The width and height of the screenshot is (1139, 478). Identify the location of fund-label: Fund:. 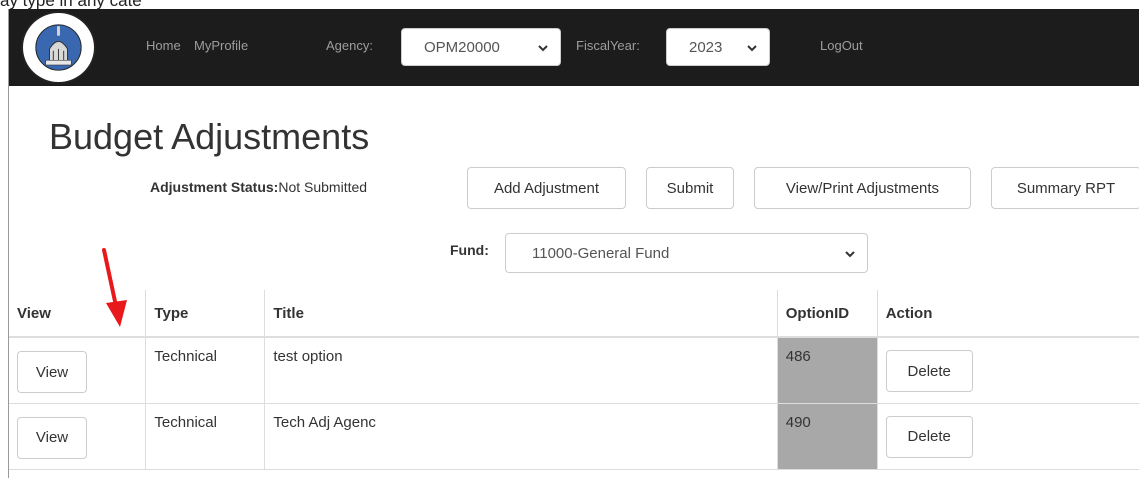
(469, 250).